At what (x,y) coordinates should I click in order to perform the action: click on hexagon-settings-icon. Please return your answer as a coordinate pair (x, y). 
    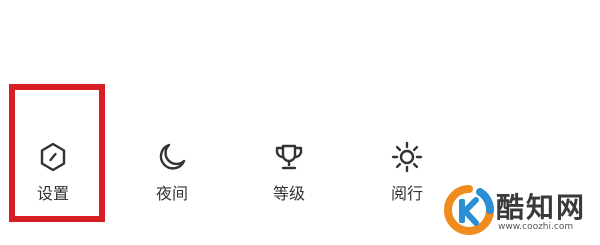
    Looking at the image, I should click on (53, 157).